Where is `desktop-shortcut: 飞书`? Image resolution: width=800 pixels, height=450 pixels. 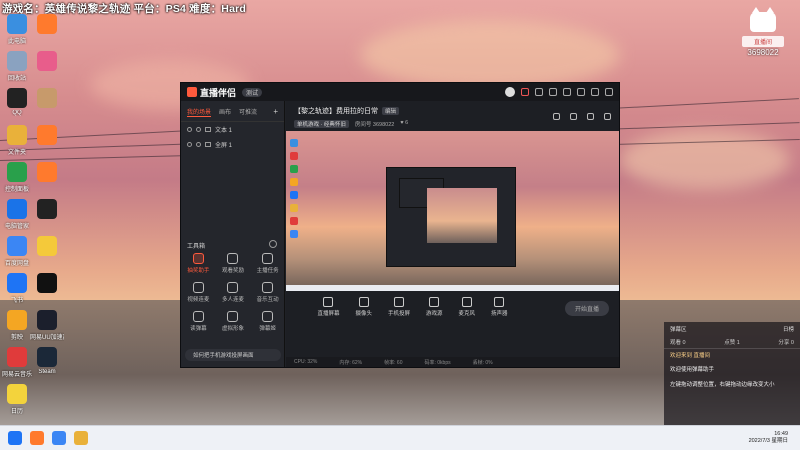
desktop-shortcut: 飞书 is located at coordinates (17, 288).